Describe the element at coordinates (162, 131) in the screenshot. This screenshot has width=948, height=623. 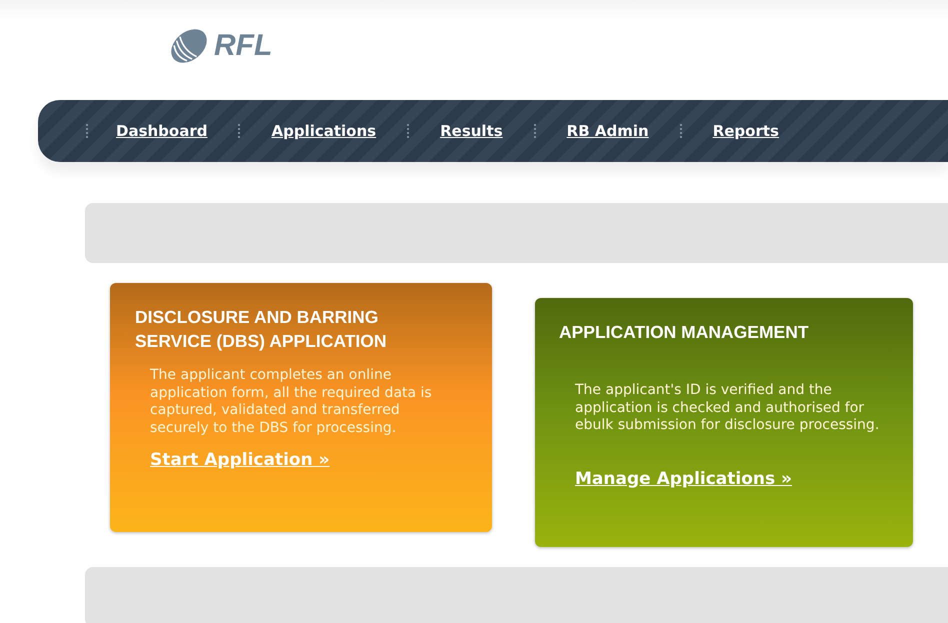
I see `nav-link: Dashboard` at that location.